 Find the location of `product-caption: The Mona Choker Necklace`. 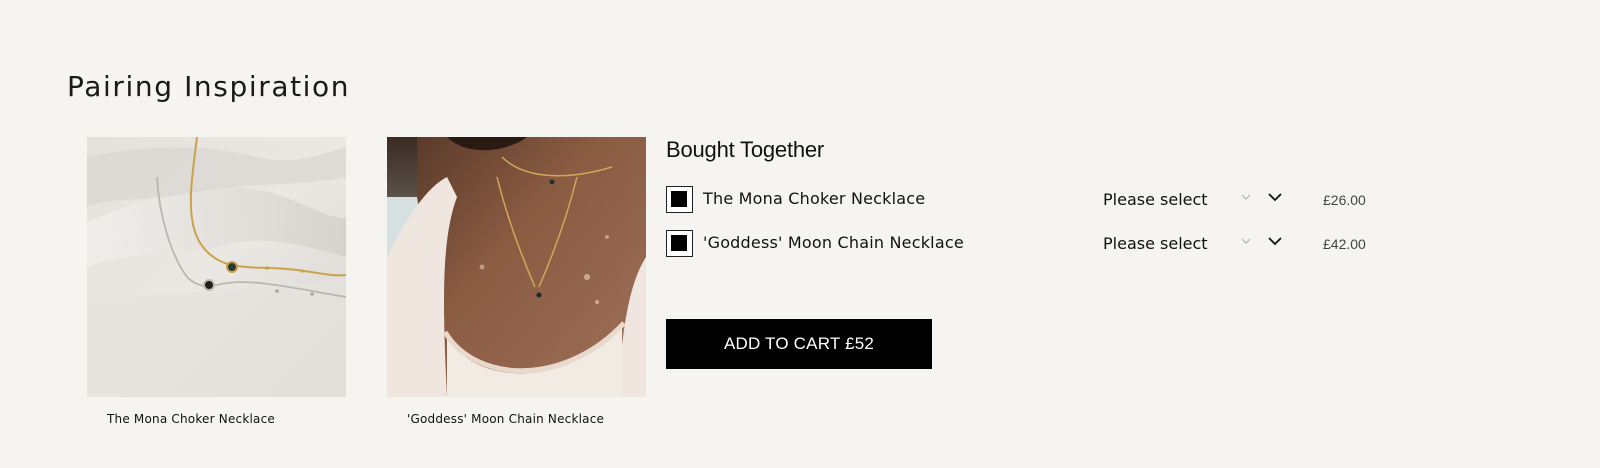

product-caption: The Mona Choker Necklace is located at coordinates (191, 419).